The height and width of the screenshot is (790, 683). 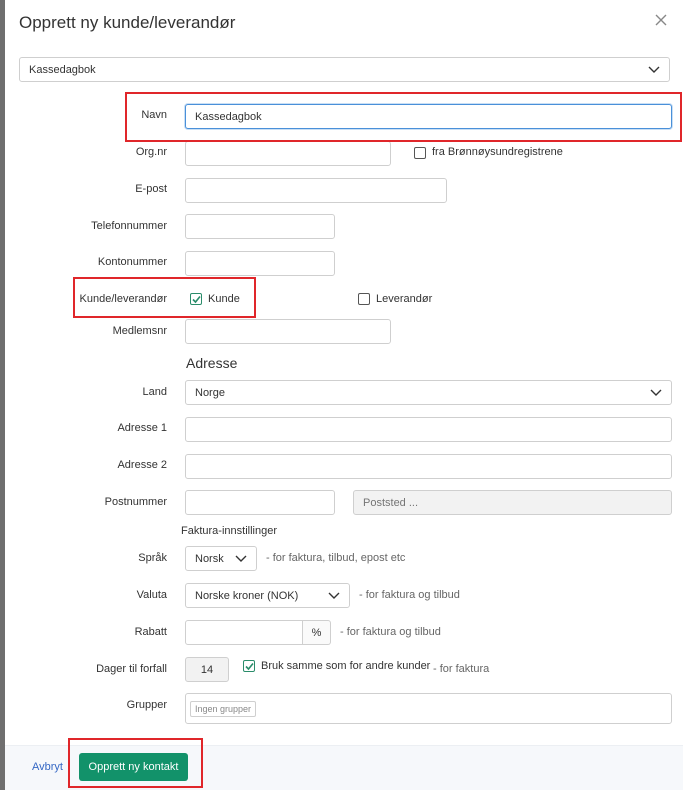 I want to click on medlemsnr-input, so click(x=288, y=331).